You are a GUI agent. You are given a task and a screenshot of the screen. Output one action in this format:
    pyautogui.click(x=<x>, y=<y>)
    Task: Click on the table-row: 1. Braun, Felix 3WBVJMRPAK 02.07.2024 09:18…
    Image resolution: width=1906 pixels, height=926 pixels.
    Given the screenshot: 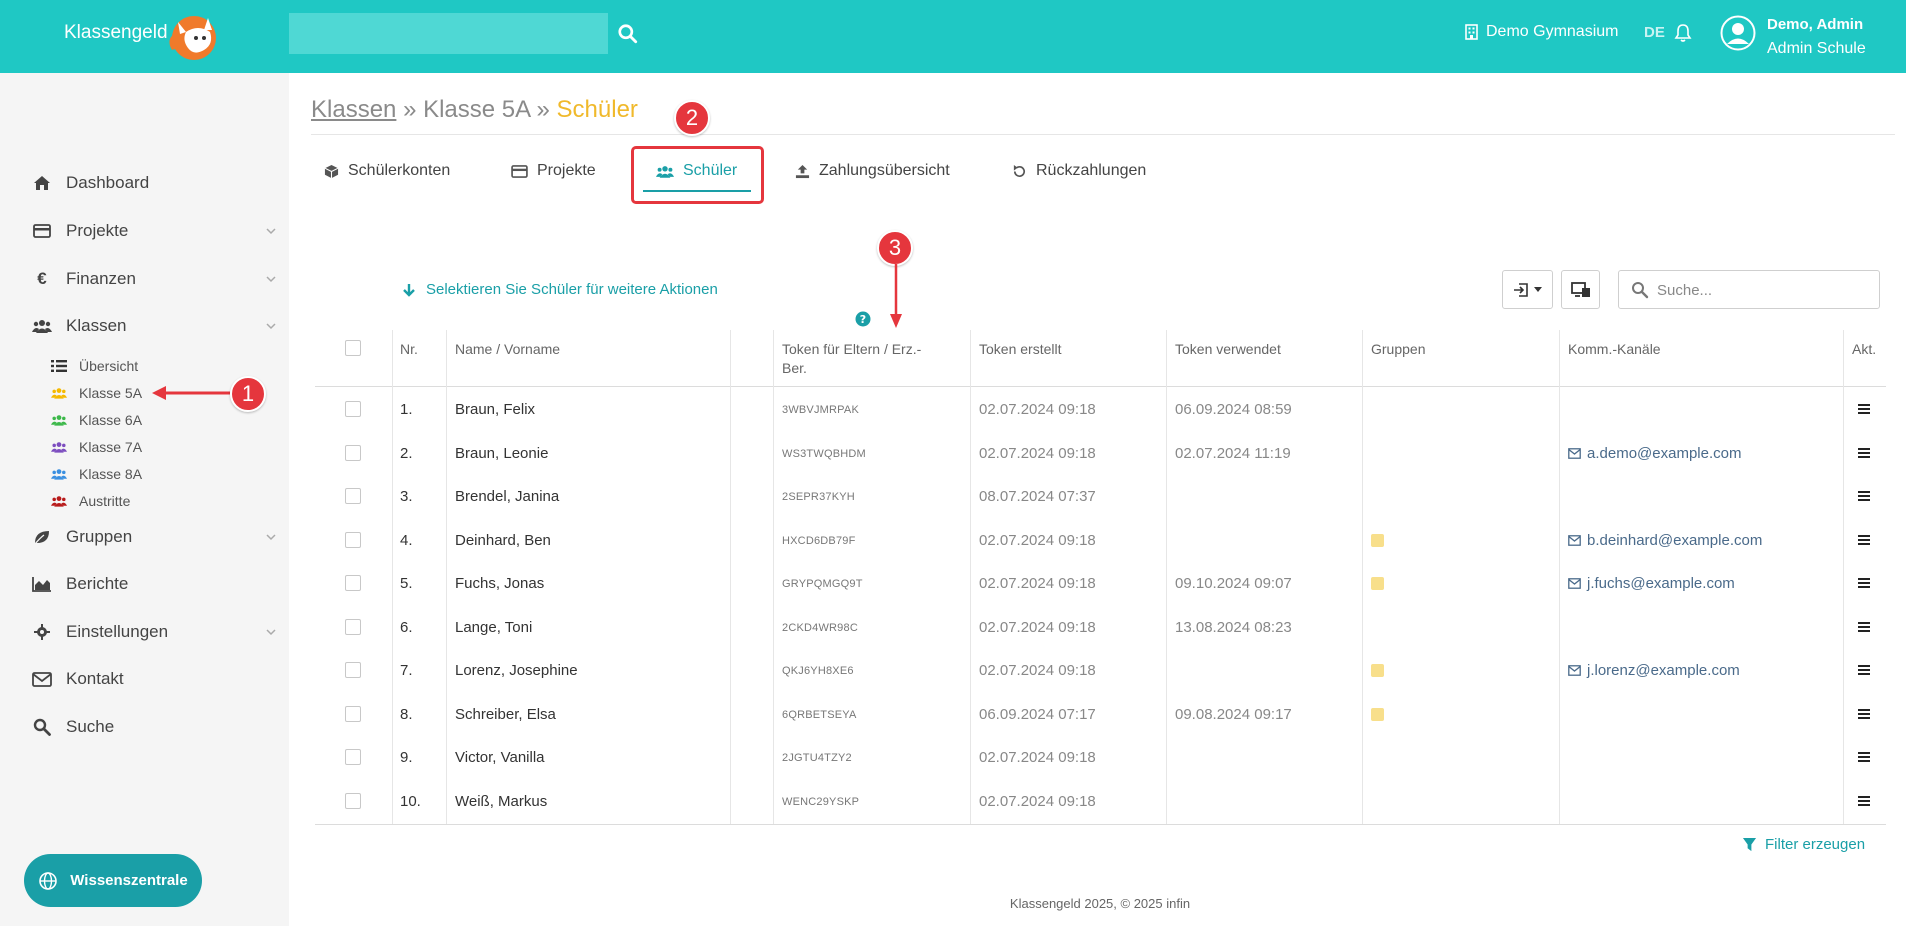 What is the action you would take?
    pyautogui.click(x=1100, y=409)
    